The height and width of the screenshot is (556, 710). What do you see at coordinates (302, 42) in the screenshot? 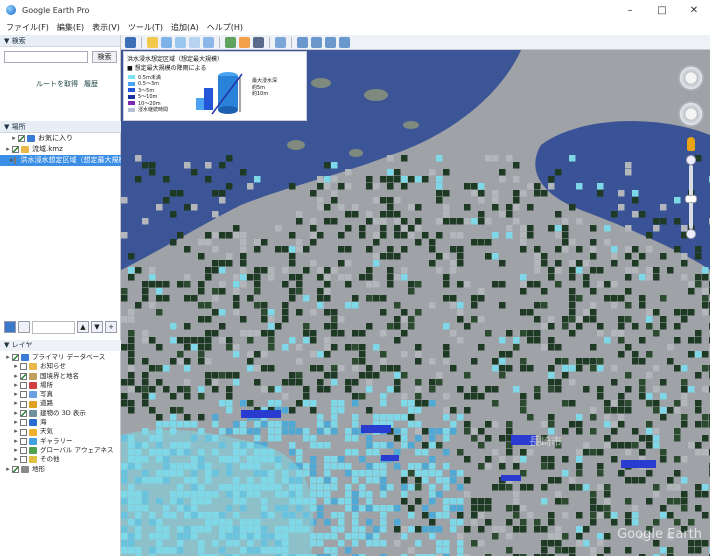
I see `email-icon` at bounding box center [302, 42].